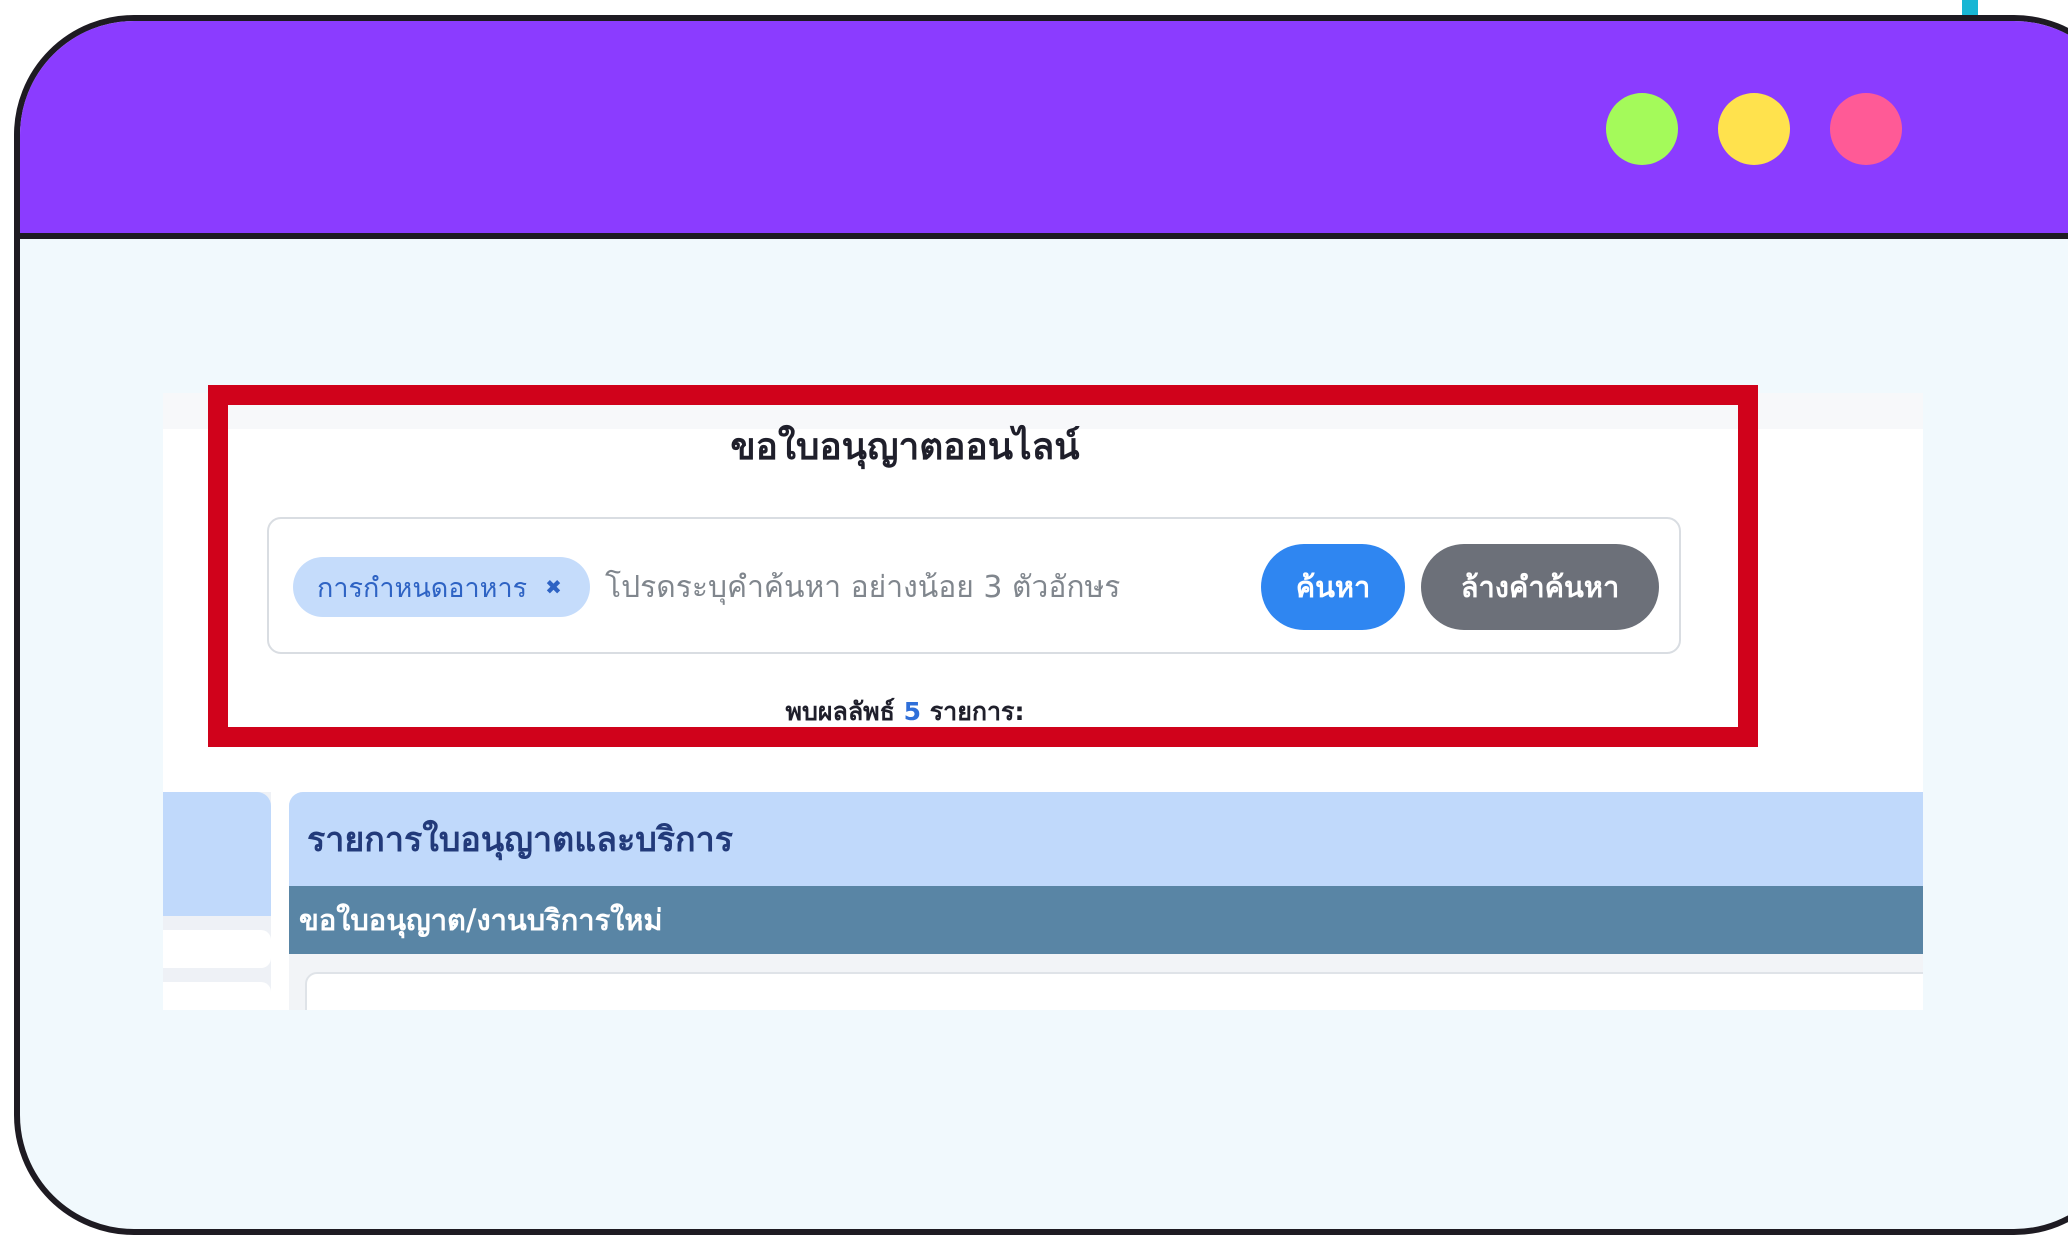  I want to click on pink-dot-icon, so click(1866, 129).